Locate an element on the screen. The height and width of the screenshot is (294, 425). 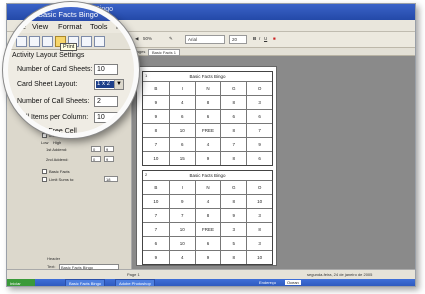
low-label: Low is located at coordinates (45, 142).